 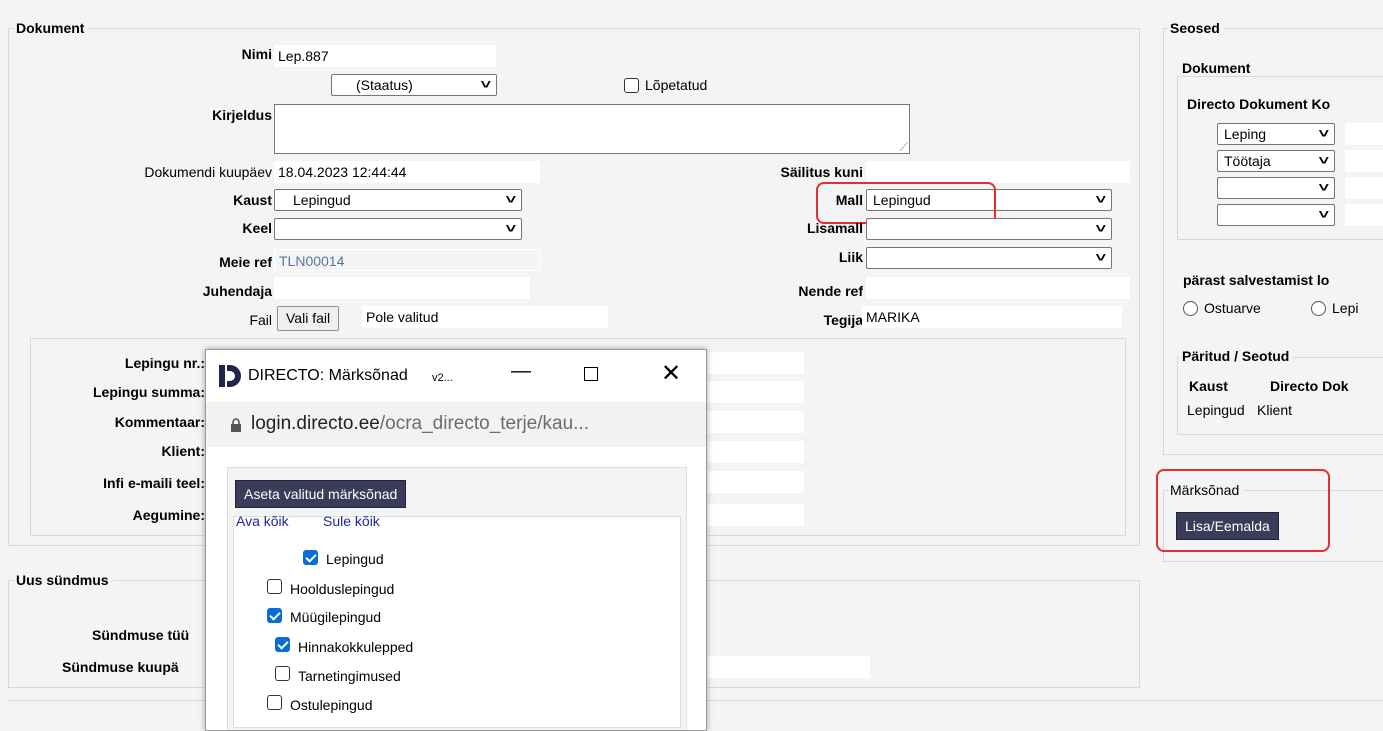 I want to click on aegumine-label: Aegumine:, so click(x=168, y=515).